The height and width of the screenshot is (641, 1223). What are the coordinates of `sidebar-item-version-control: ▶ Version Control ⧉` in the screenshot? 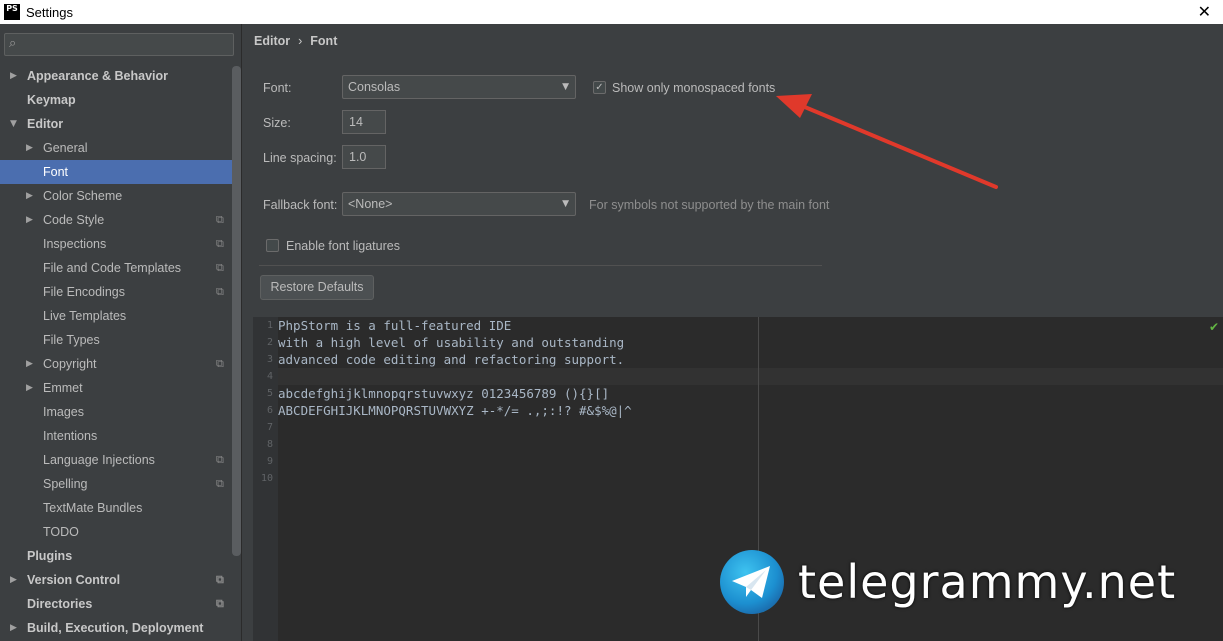 It's located at (116, 580).